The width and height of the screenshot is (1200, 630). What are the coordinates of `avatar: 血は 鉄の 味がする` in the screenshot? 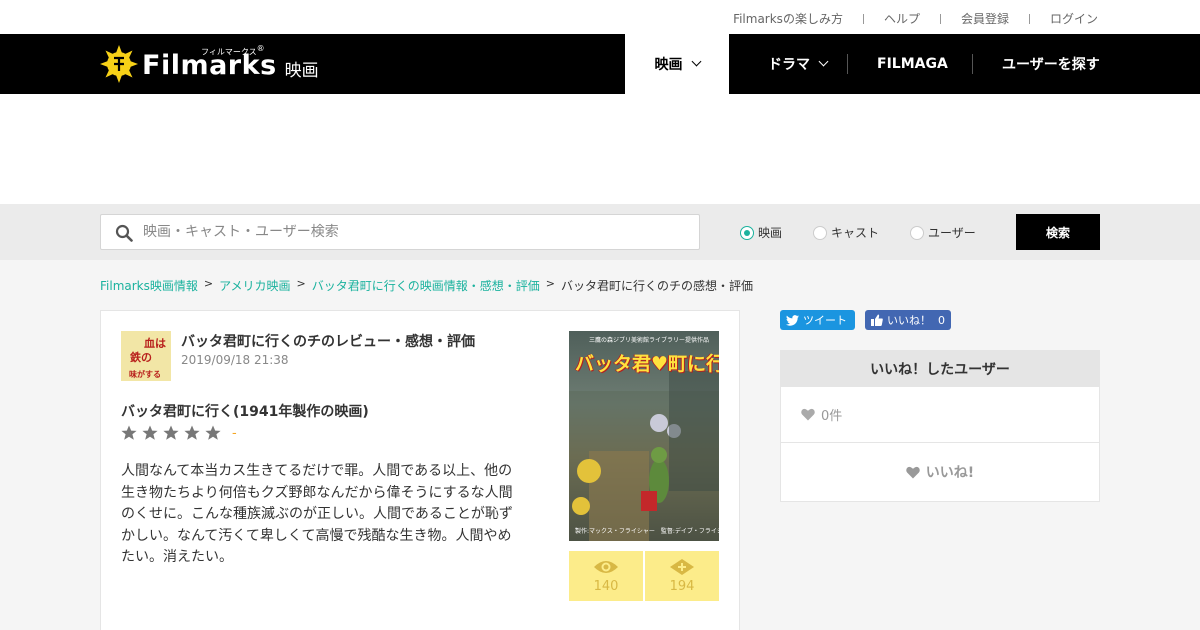 It's located at (146, 356).